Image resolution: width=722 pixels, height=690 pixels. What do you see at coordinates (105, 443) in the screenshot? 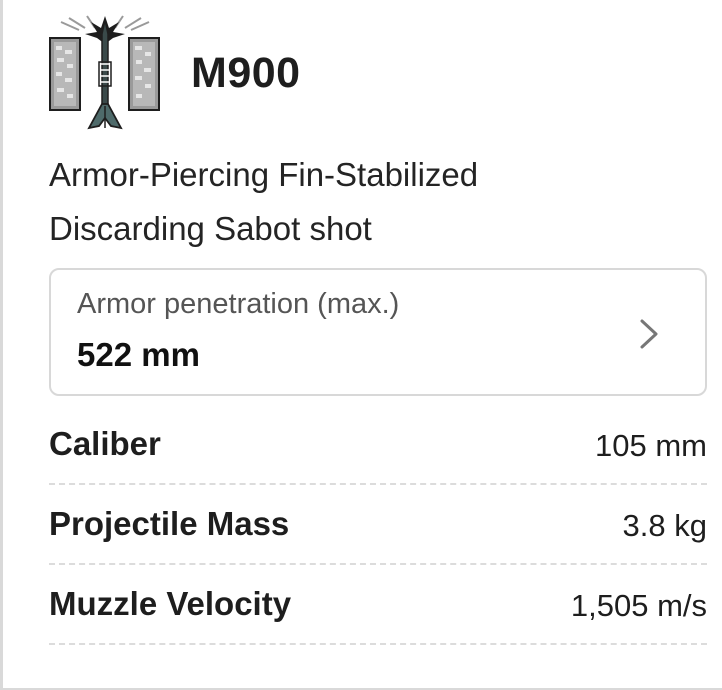
I see `stat-label: Caliber` at bounding box center [105, 443].